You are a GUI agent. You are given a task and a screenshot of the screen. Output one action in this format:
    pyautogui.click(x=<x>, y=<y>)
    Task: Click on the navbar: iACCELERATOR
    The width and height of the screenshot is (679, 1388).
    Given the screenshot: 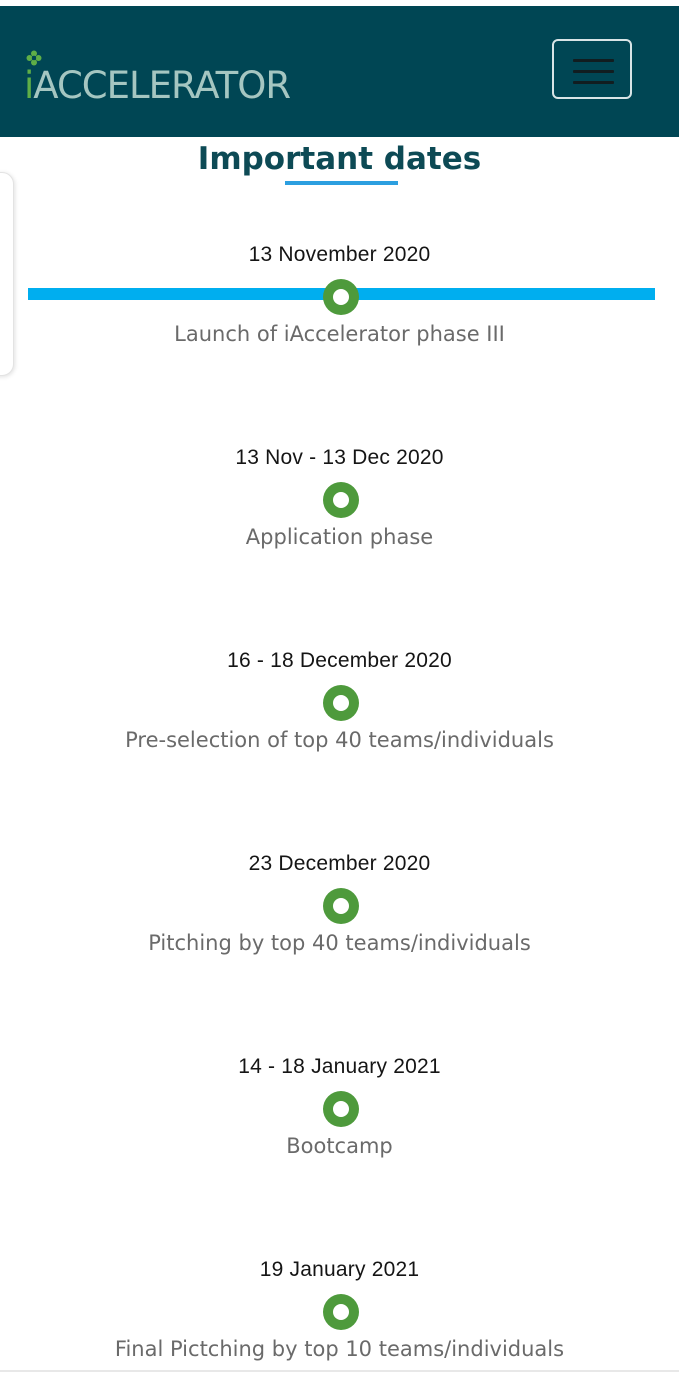 What is the action you would take?
    pyautogui.click(x=339, y=71)
    